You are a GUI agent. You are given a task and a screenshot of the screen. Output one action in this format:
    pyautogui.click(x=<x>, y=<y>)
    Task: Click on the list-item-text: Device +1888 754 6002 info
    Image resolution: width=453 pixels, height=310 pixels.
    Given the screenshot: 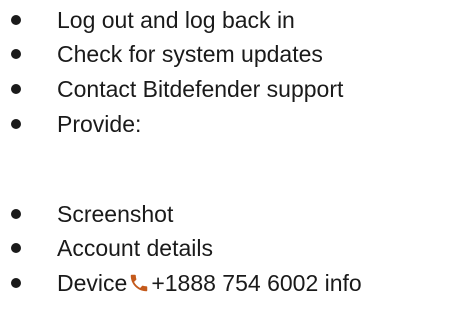 What is the action you would take?
    pyautogui.click(x=209, y=283)
    